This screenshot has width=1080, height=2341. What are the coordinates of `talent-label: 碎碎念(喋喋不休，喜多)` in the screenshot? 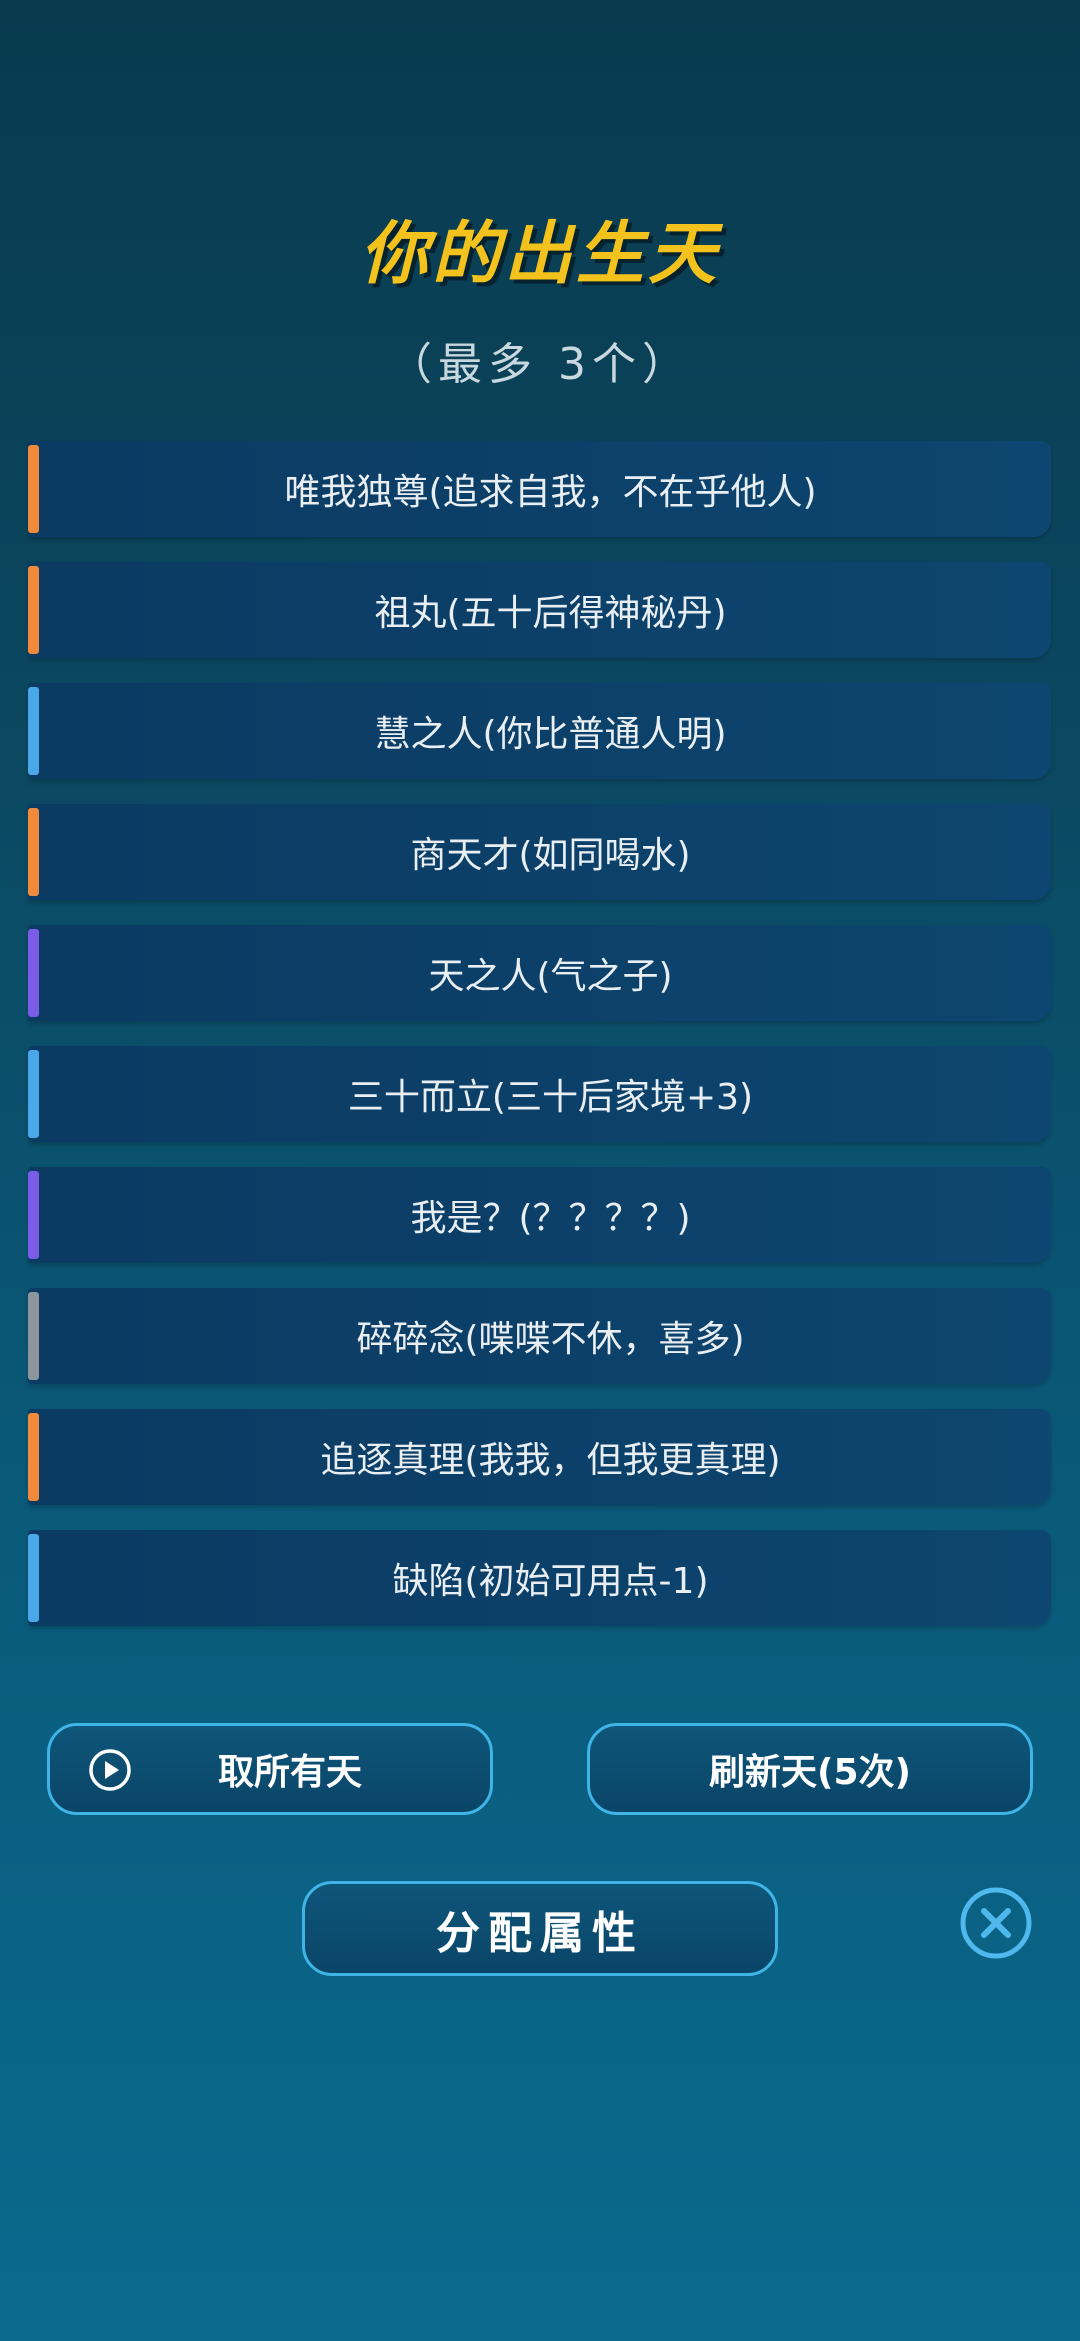 It's located at (550, 1339).